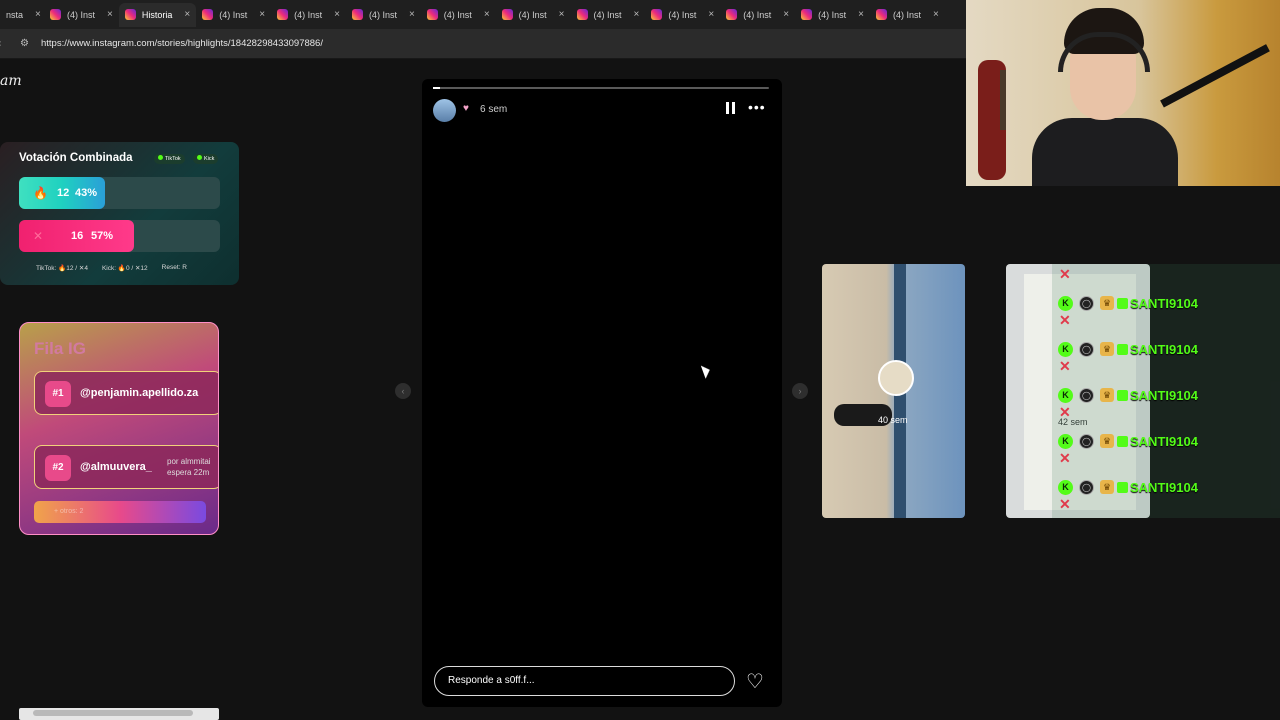 The height and width of the screenshot is (720, 1280). What do you see at coordinates (38, 236) in the screenshot?
I see `cross-icon: ✕` at bounding box center [38, 236].